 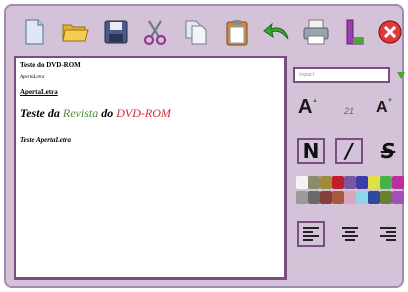 I want to click on align-left-icon, so click(x=311, y=234).